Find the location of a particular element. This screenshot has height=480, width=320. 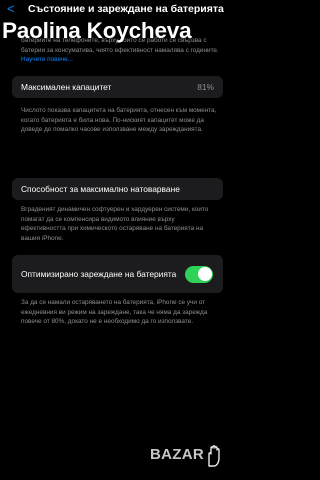

peak-performance-card: Способност за максимално натоварване is located at coordinates (117, 189).